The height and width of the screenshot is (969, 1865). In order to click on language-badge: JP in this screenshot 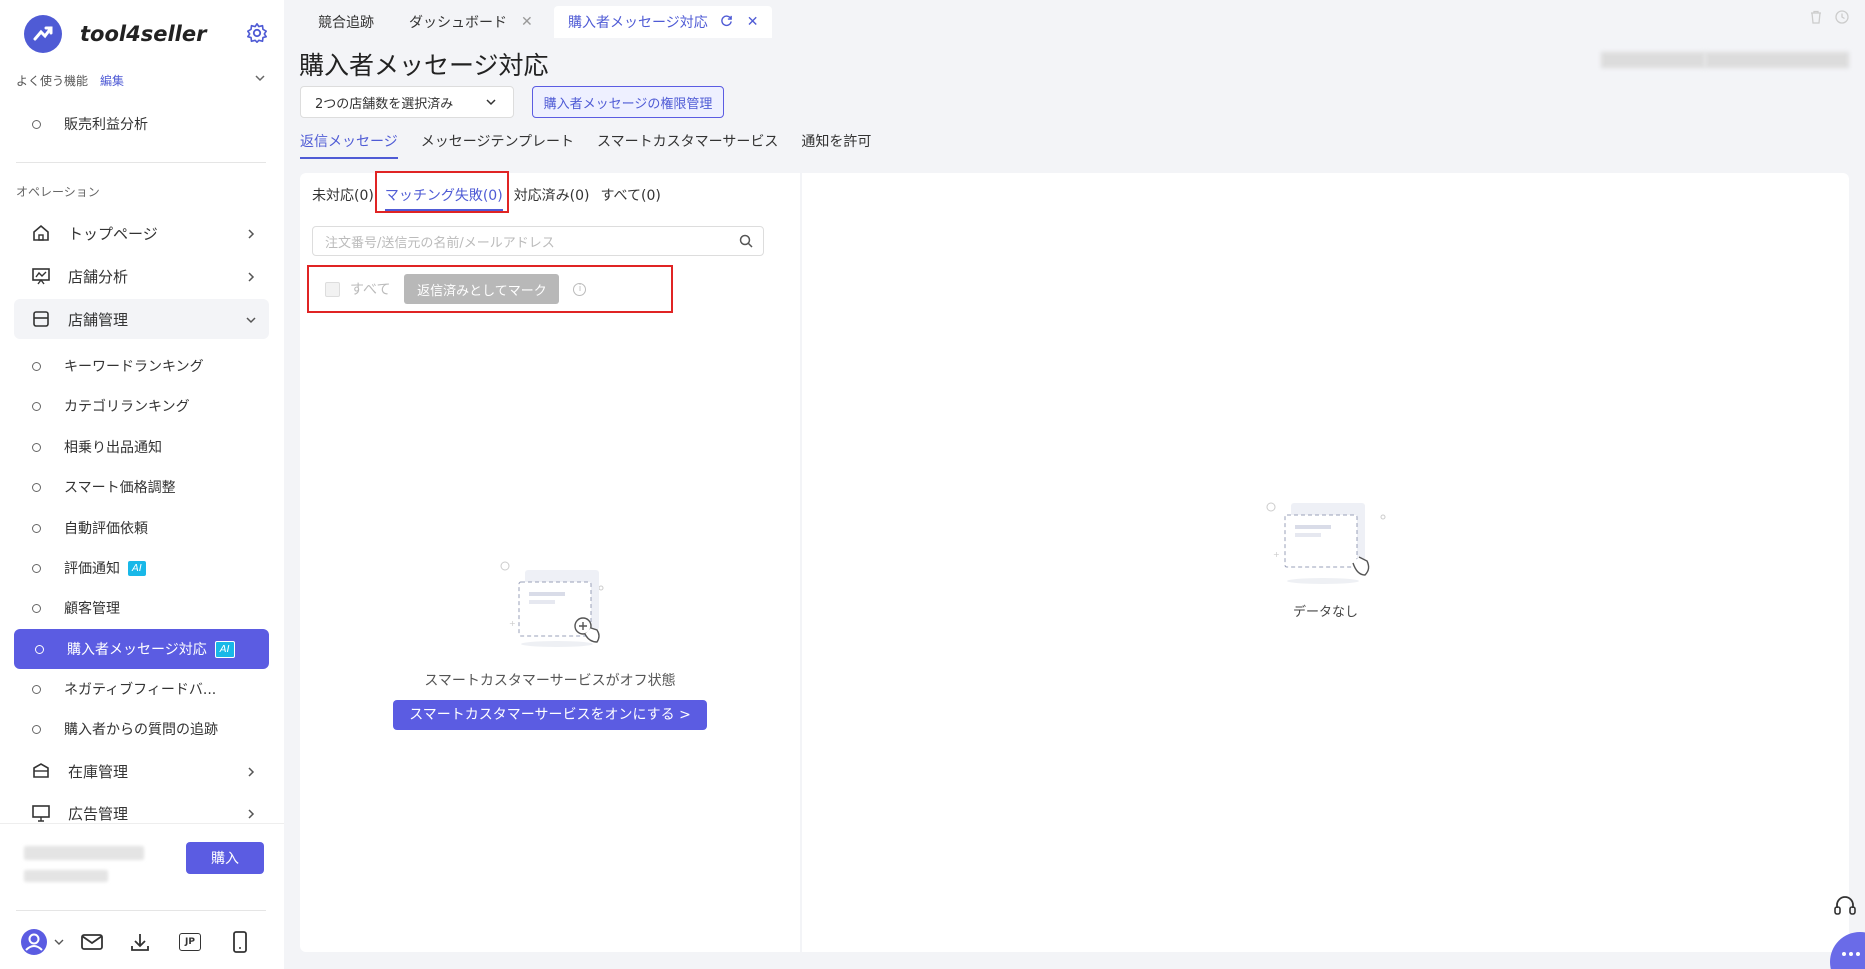, I will do `click(190, 942)`.